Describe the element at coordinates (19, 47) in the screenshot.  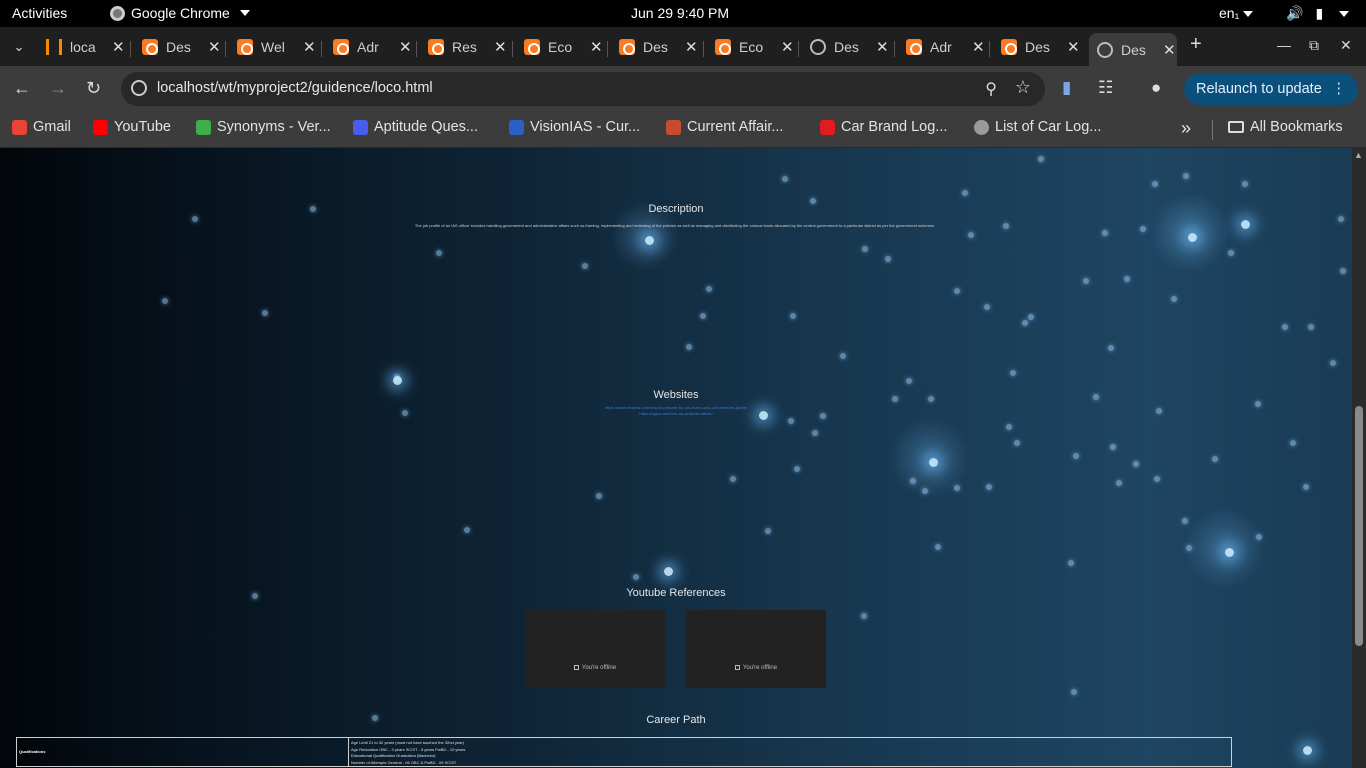
I see `tab-search-icon: ⌄` at that location.